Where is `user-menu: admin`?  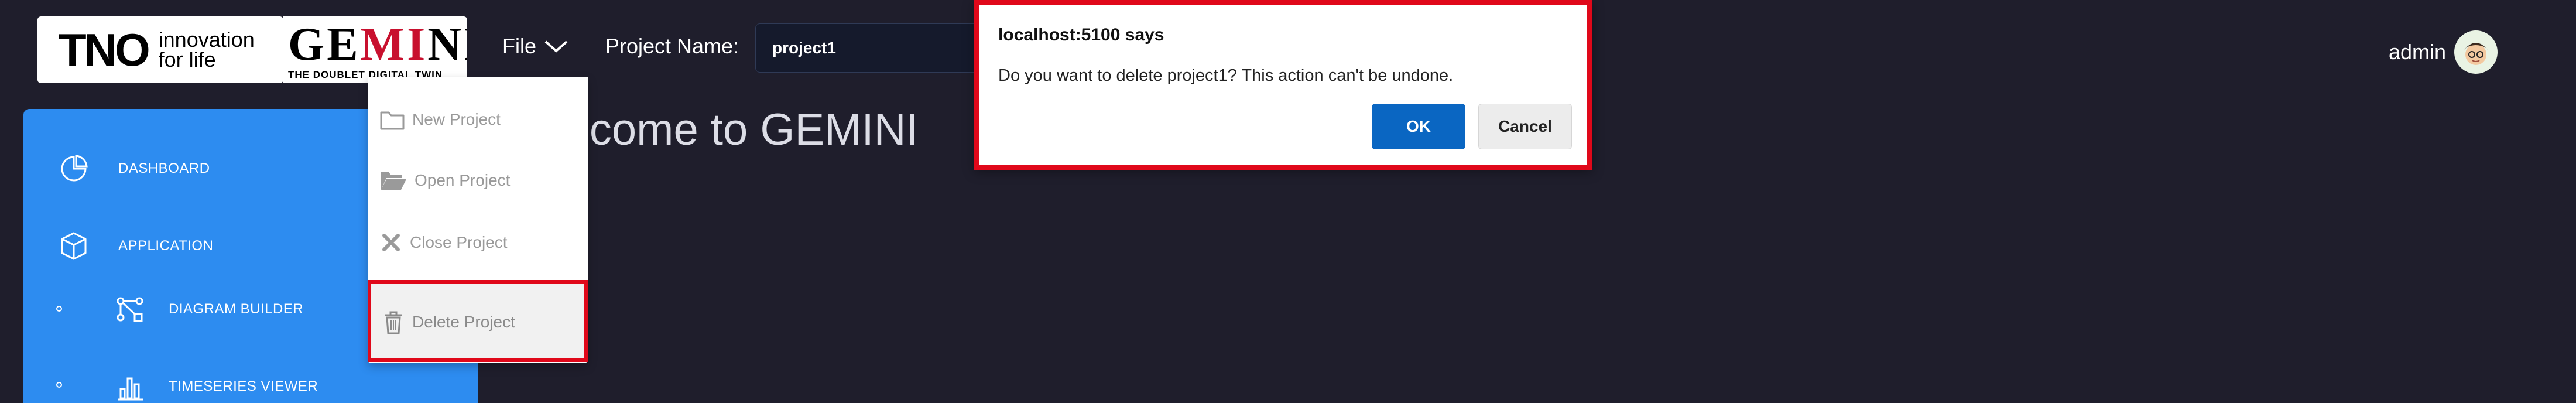
user-menu: admin is located at coordinates (2443, 52).